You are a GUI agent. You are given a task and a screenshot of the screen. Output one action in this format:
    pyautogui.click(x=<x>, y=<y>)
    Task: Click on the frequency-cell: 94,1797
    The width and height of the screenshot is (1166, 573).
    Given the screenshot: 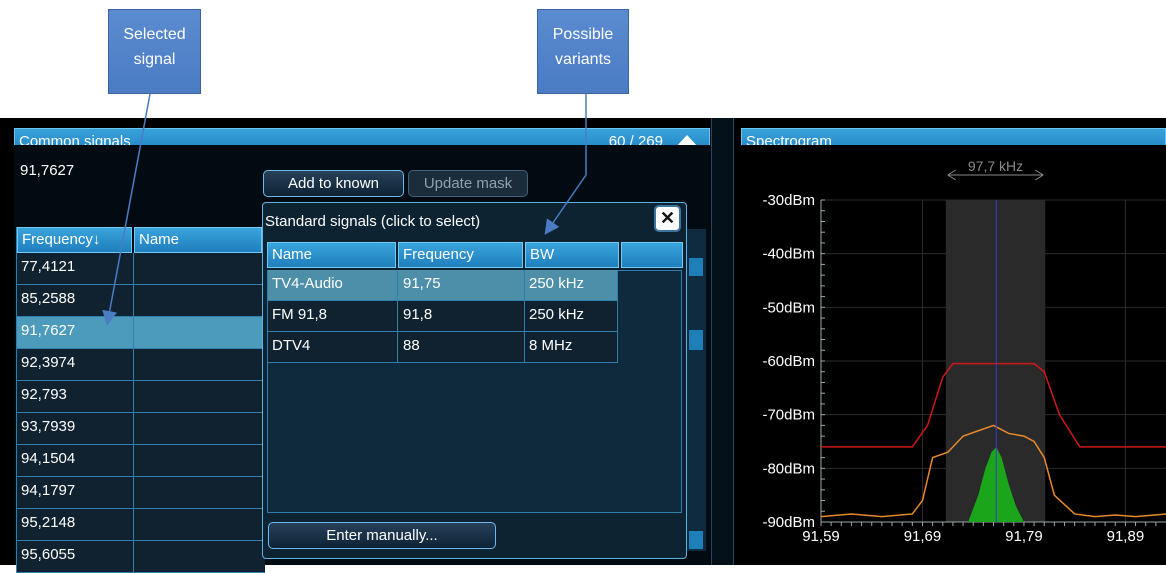 What is the action you would take?
    pyautogui.click(x=48, y=490)
    